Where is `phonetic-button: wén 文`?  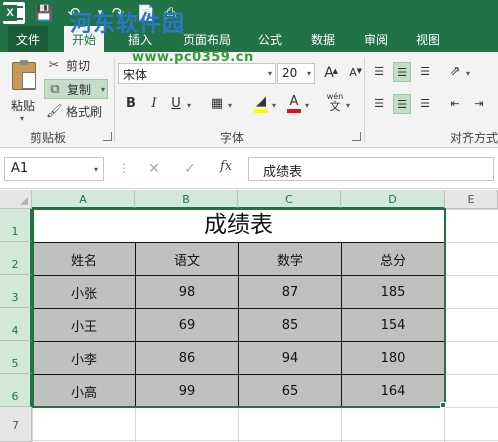 phonetic-button: wén 文 is located at coordinates (335, 102).